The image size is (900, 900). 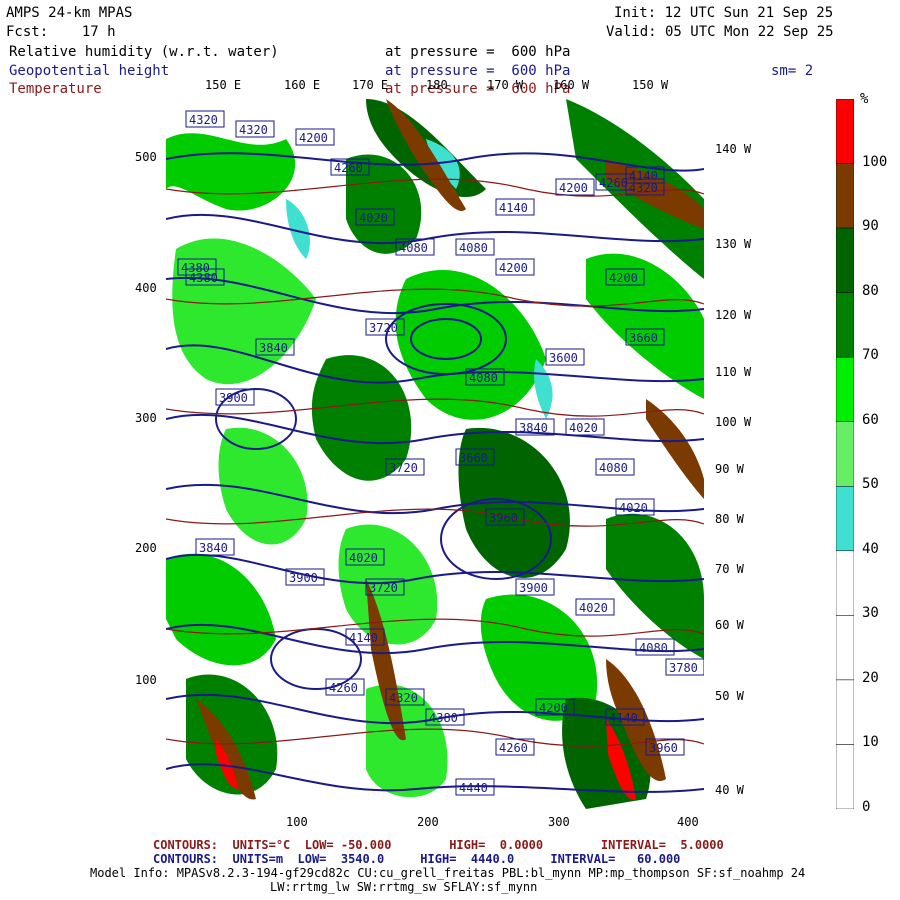 What do you see at coordinates (870, 355) in the screenshot?
I see `colorbar-label: 70` at bounding box center [870, 355].